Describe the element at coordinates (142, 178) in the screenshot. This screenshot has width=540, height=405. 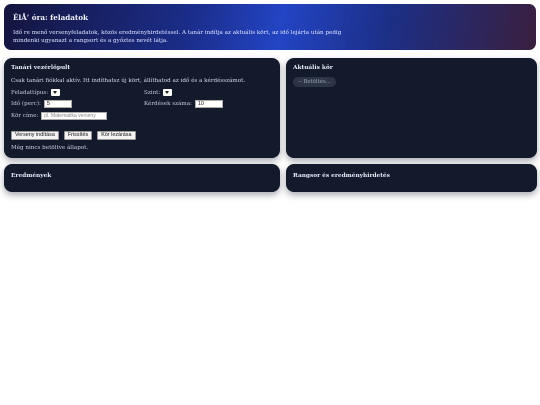
I see `results-panel: Eredmények` at that location.